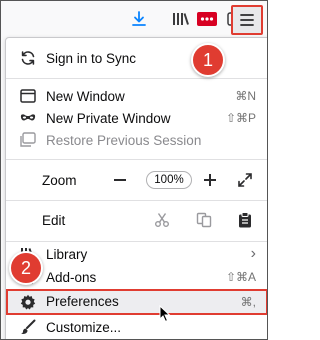  Describe the element at coordinates (28, 327) in the screenshot. I see `paintbrush-icon` at that location.